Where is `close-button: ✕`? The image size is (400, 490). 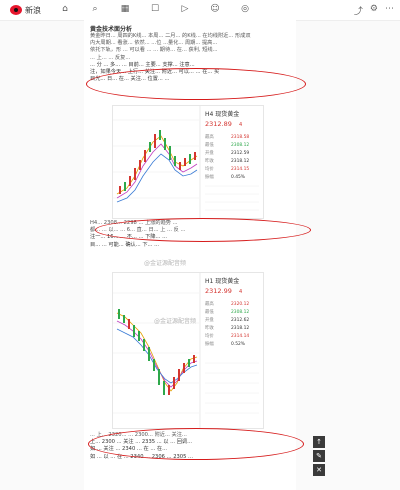 close-button: ✕ is located at coordinates (319, 470).